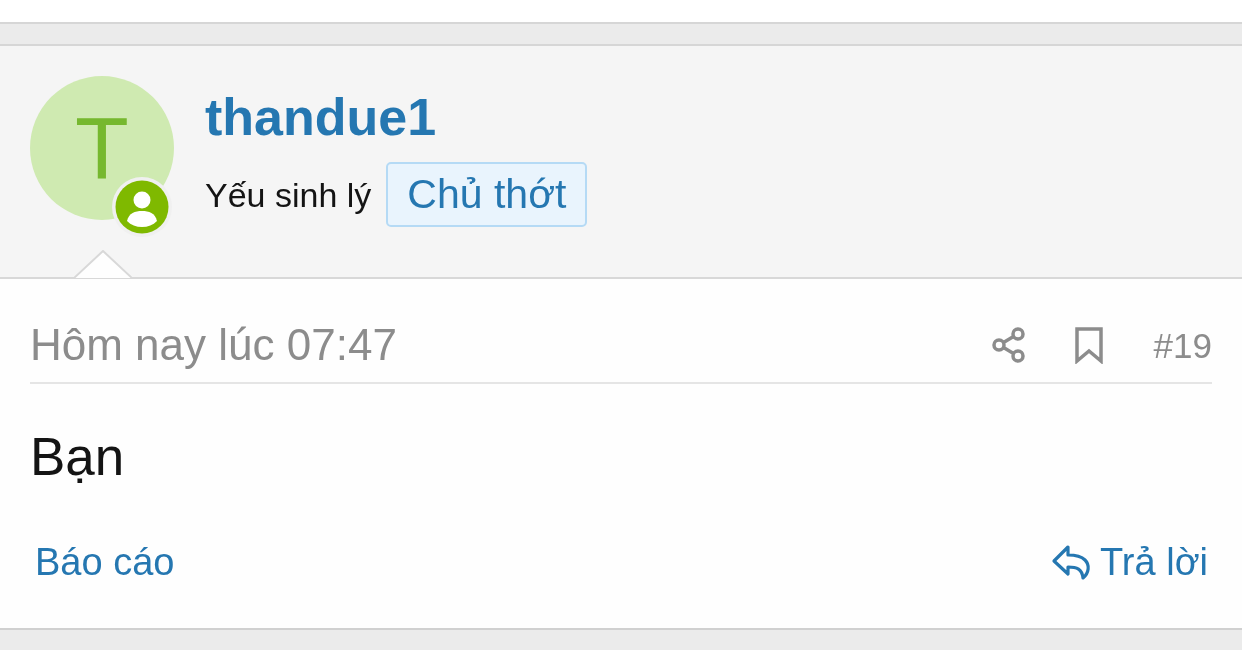 Image resolution: width=1242 pixels, height=650 pixels. Describe the element at coordinates (1182, 345) in the screenshot. I see `post-number-link: #19` at that location.